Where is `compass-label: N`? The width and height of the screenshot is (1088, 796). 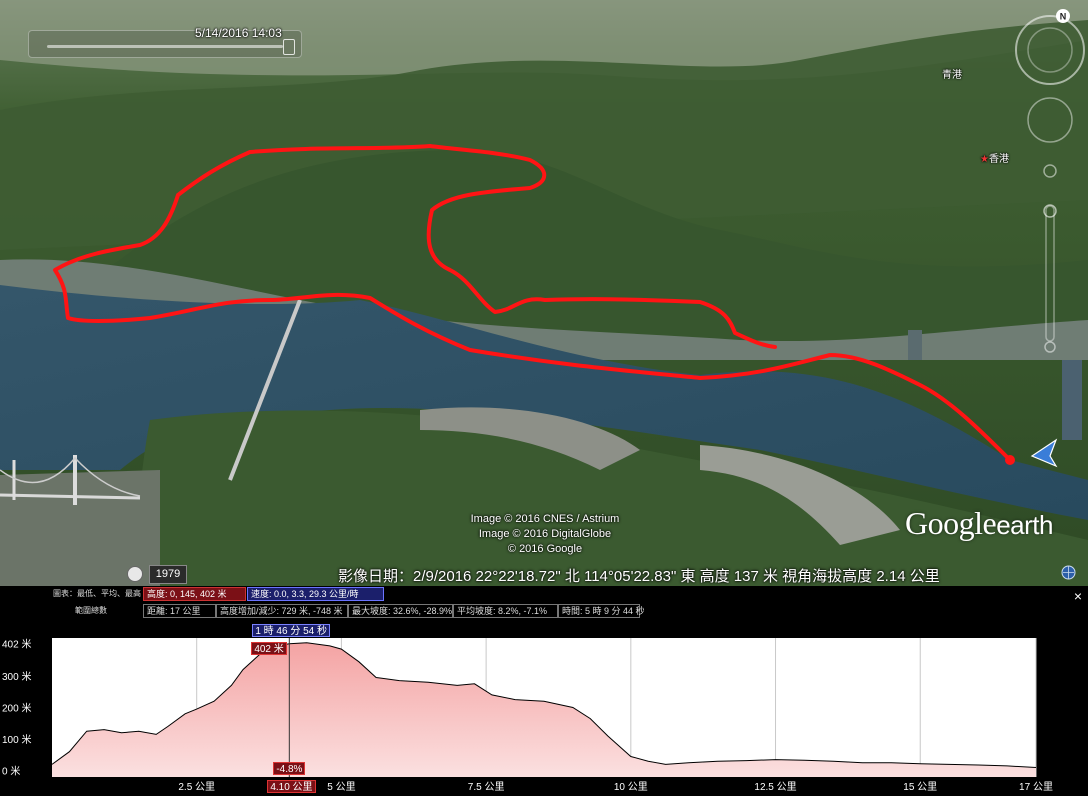
compass-label: N is located at coordinates (1063, 17).